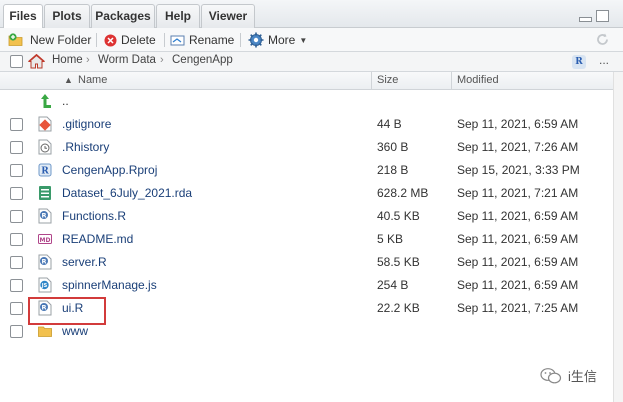  I want to click on svg-text: MD, so click(45, 240).